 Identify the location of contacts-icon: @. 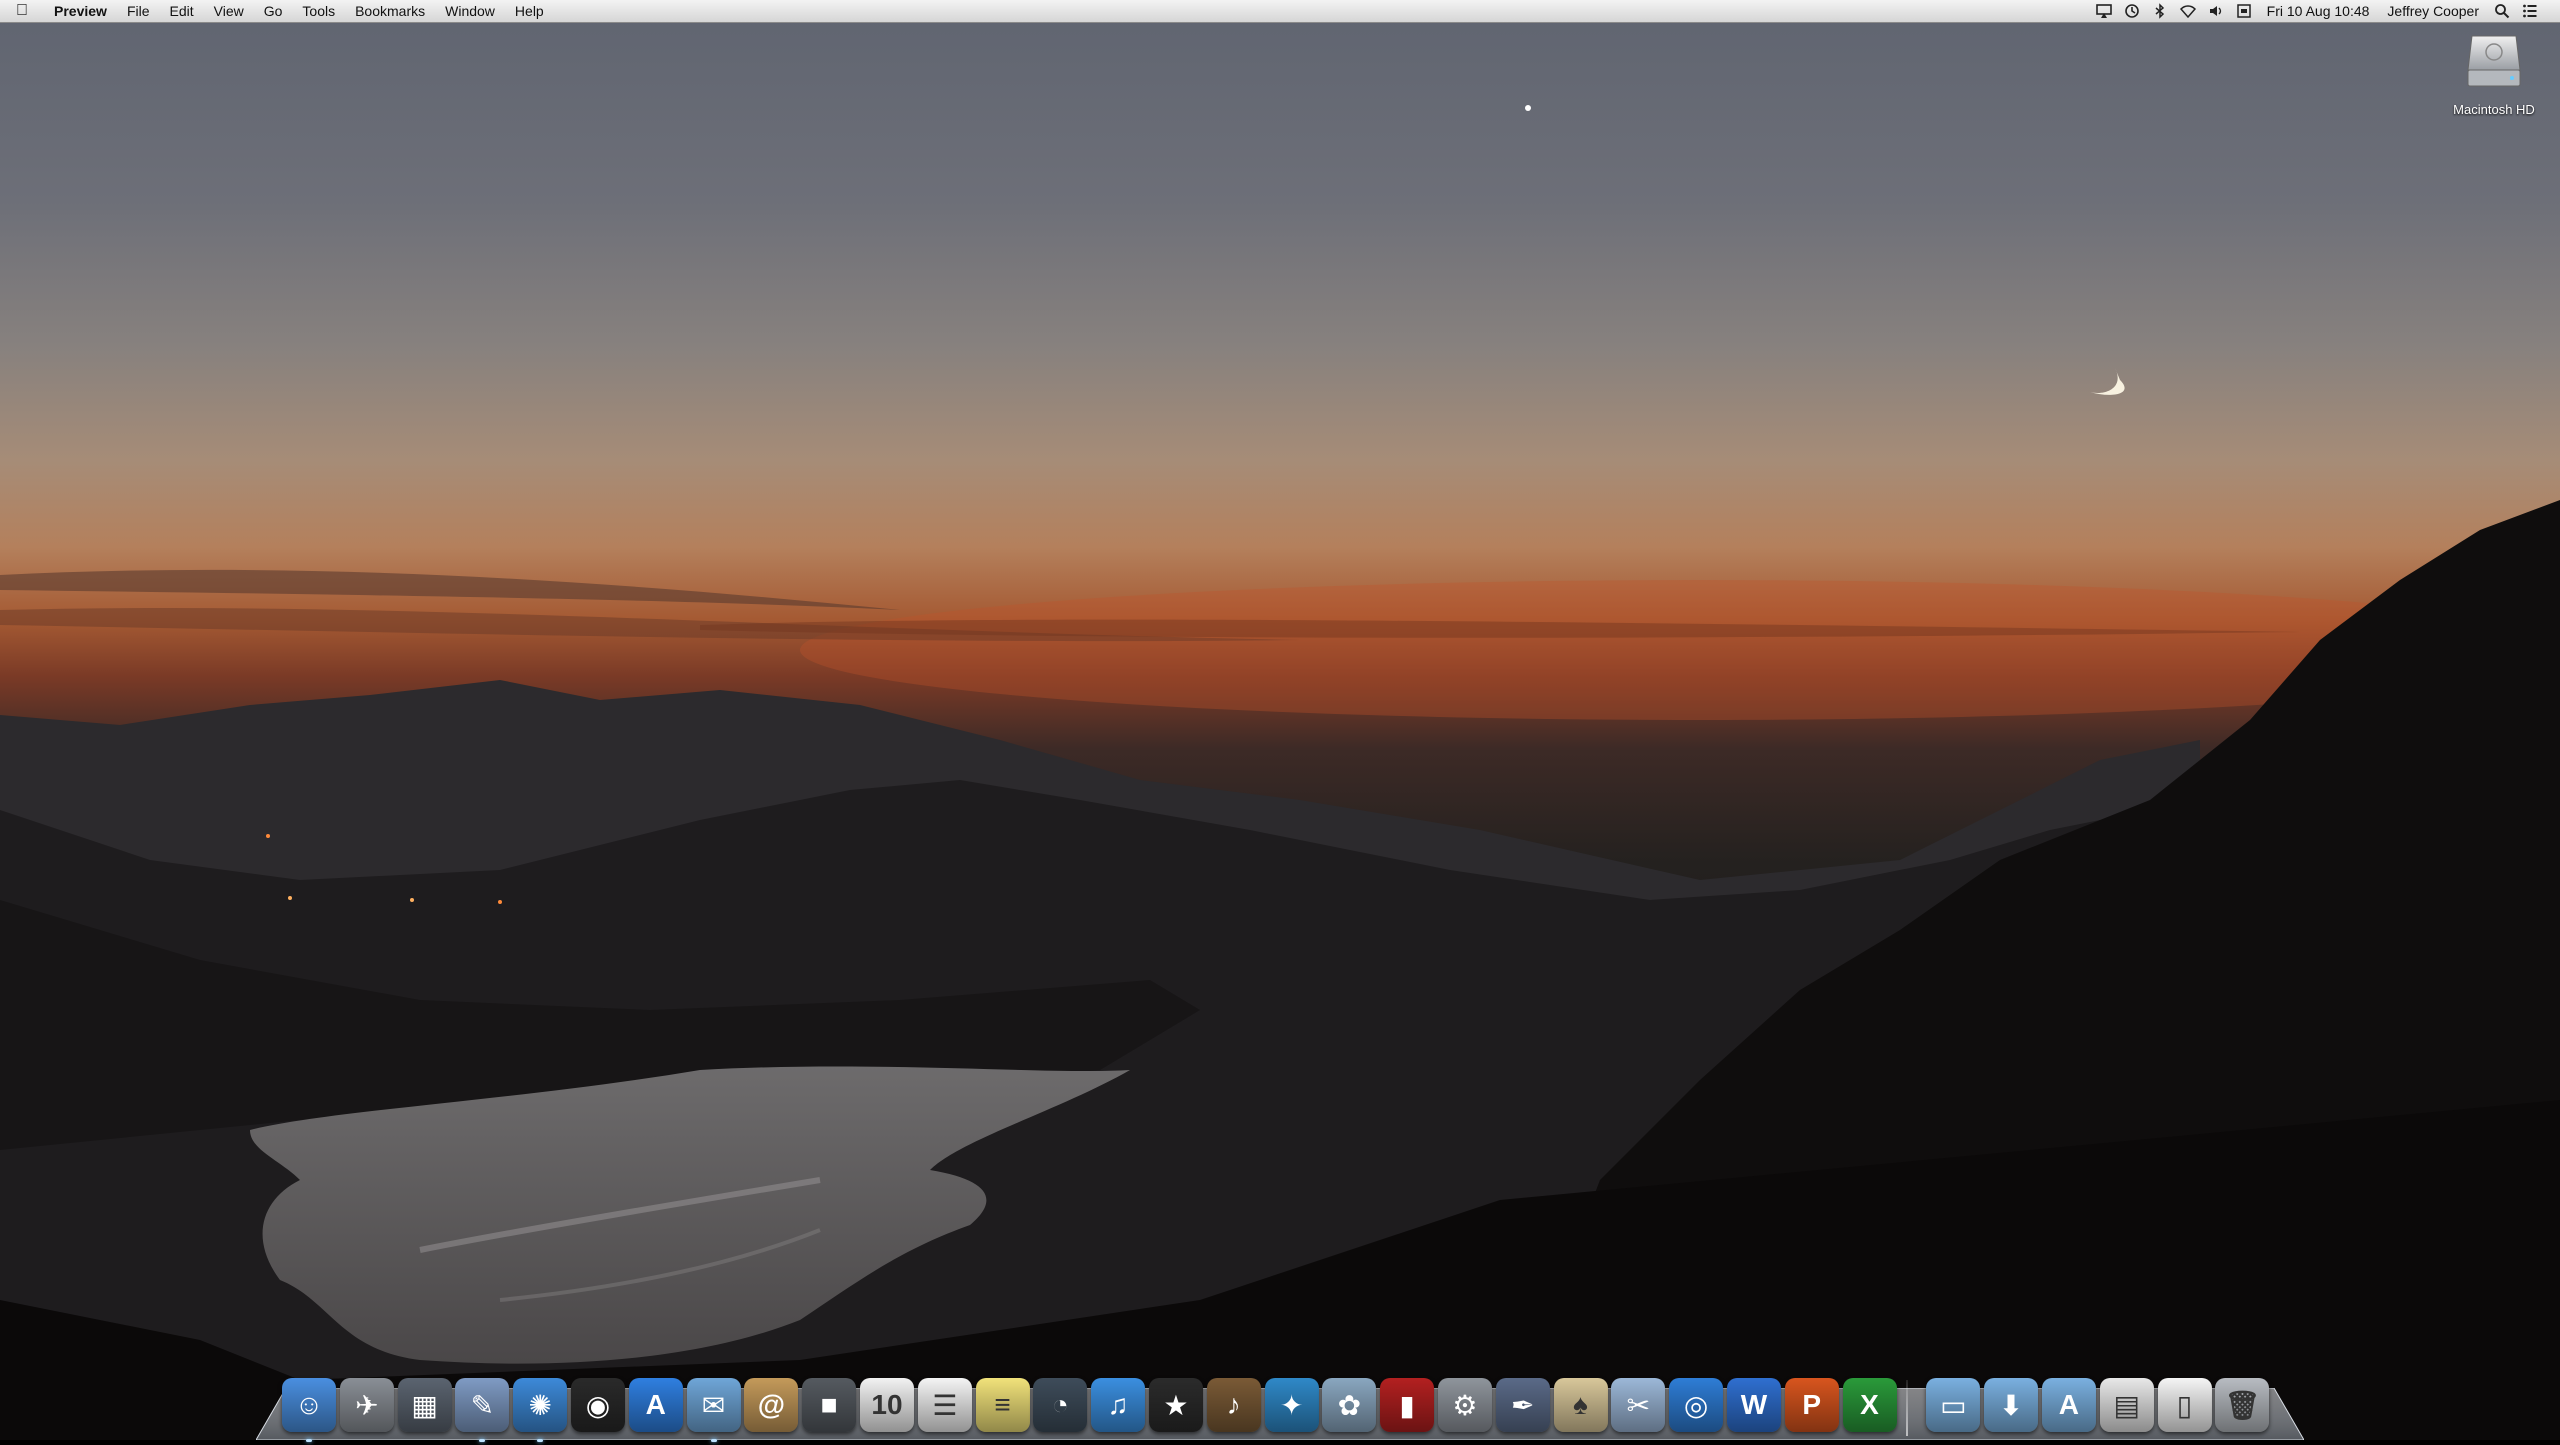
(771, 1405).